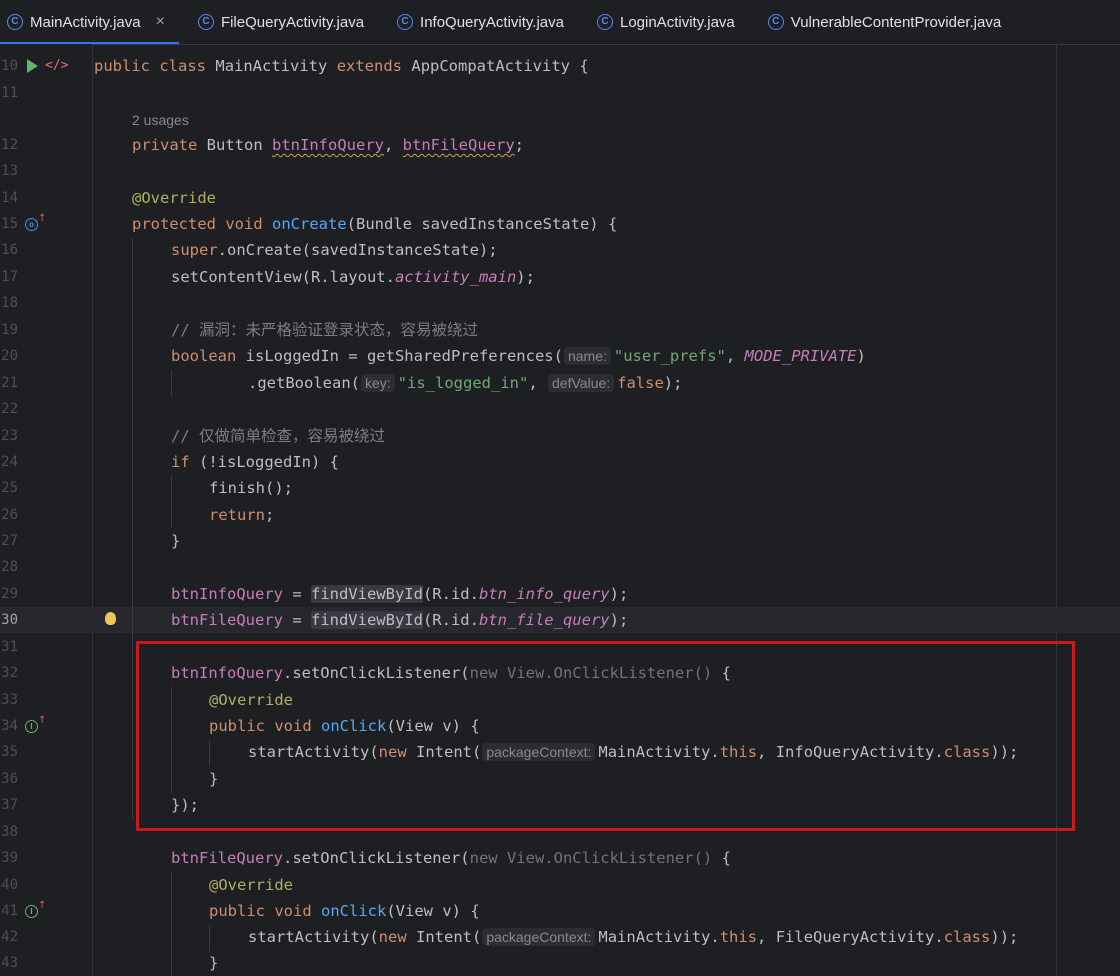  I want to click on line-number: 29, so click(9, 594).